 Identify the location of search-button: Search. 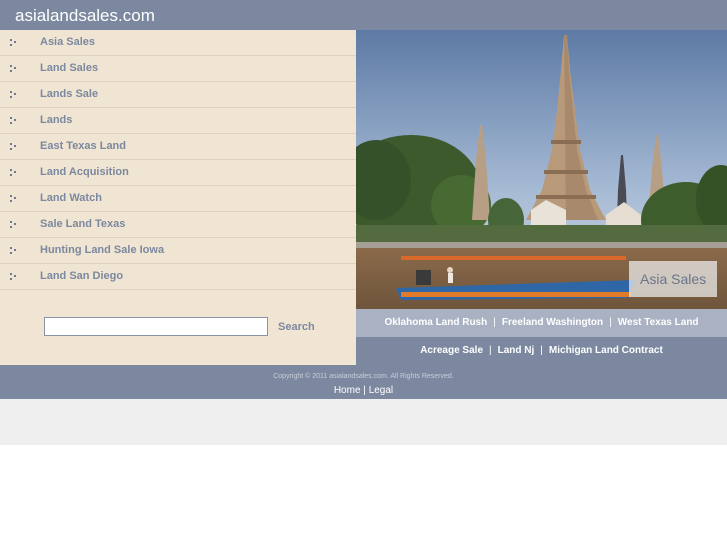
(296, 327).